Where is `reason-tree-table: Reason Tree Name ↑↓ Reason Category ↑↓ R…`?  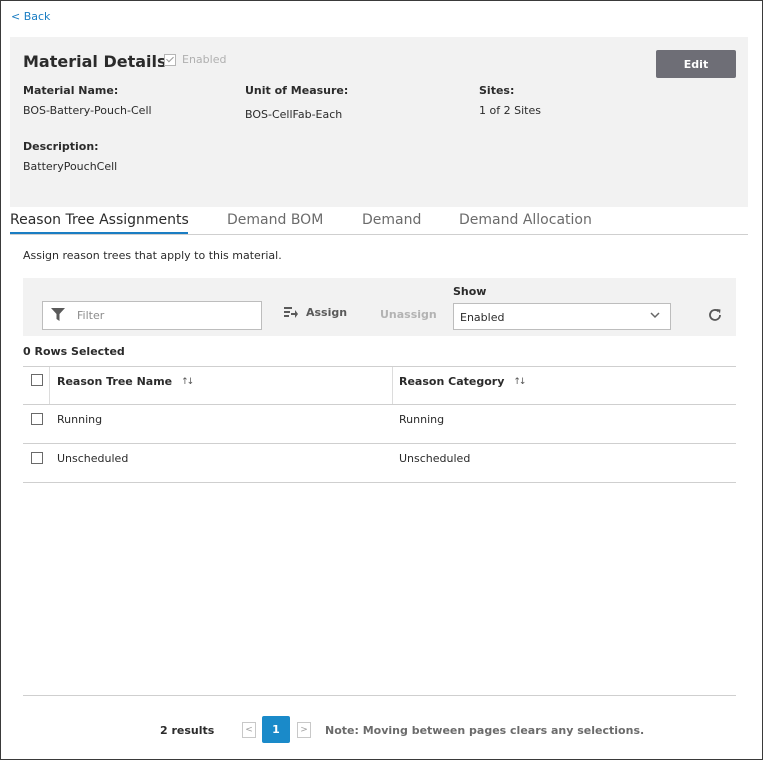
reason-tree-table: Reason Tree Name ↑↓ Reason Category ↑↓ R… is located at coordinates (379, 424).